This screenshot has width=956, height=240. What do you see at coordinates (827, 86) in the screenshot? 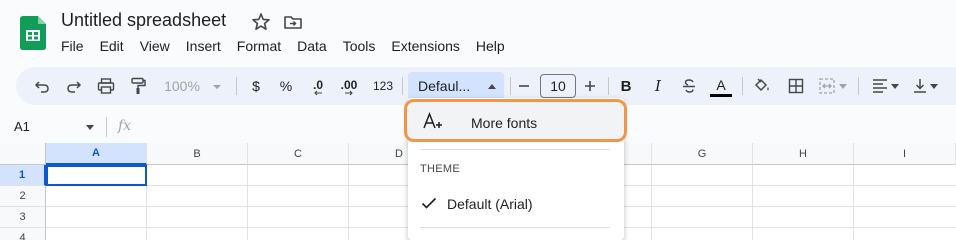
I see `merge-cells-icon` at bounding box center [827, 86].